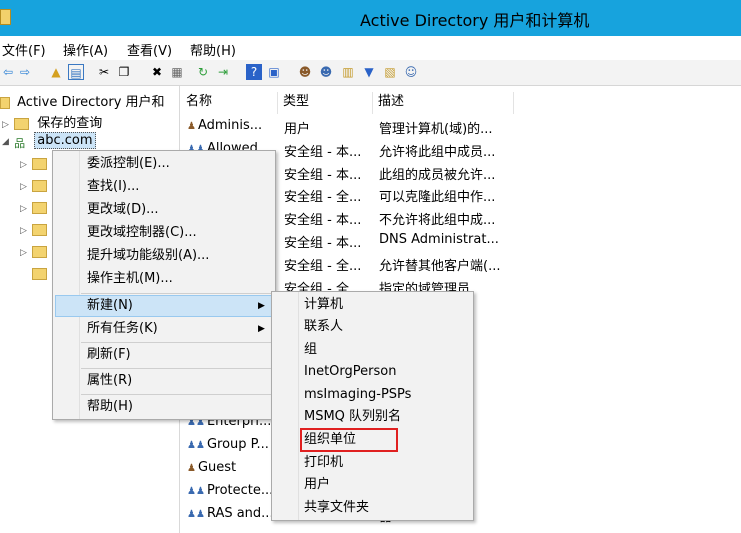  What do you see at coordinates (109, 355) in the screenshot?
I see `menu-item-refresh: 刷新(F)` at bounding box center [109, 355].